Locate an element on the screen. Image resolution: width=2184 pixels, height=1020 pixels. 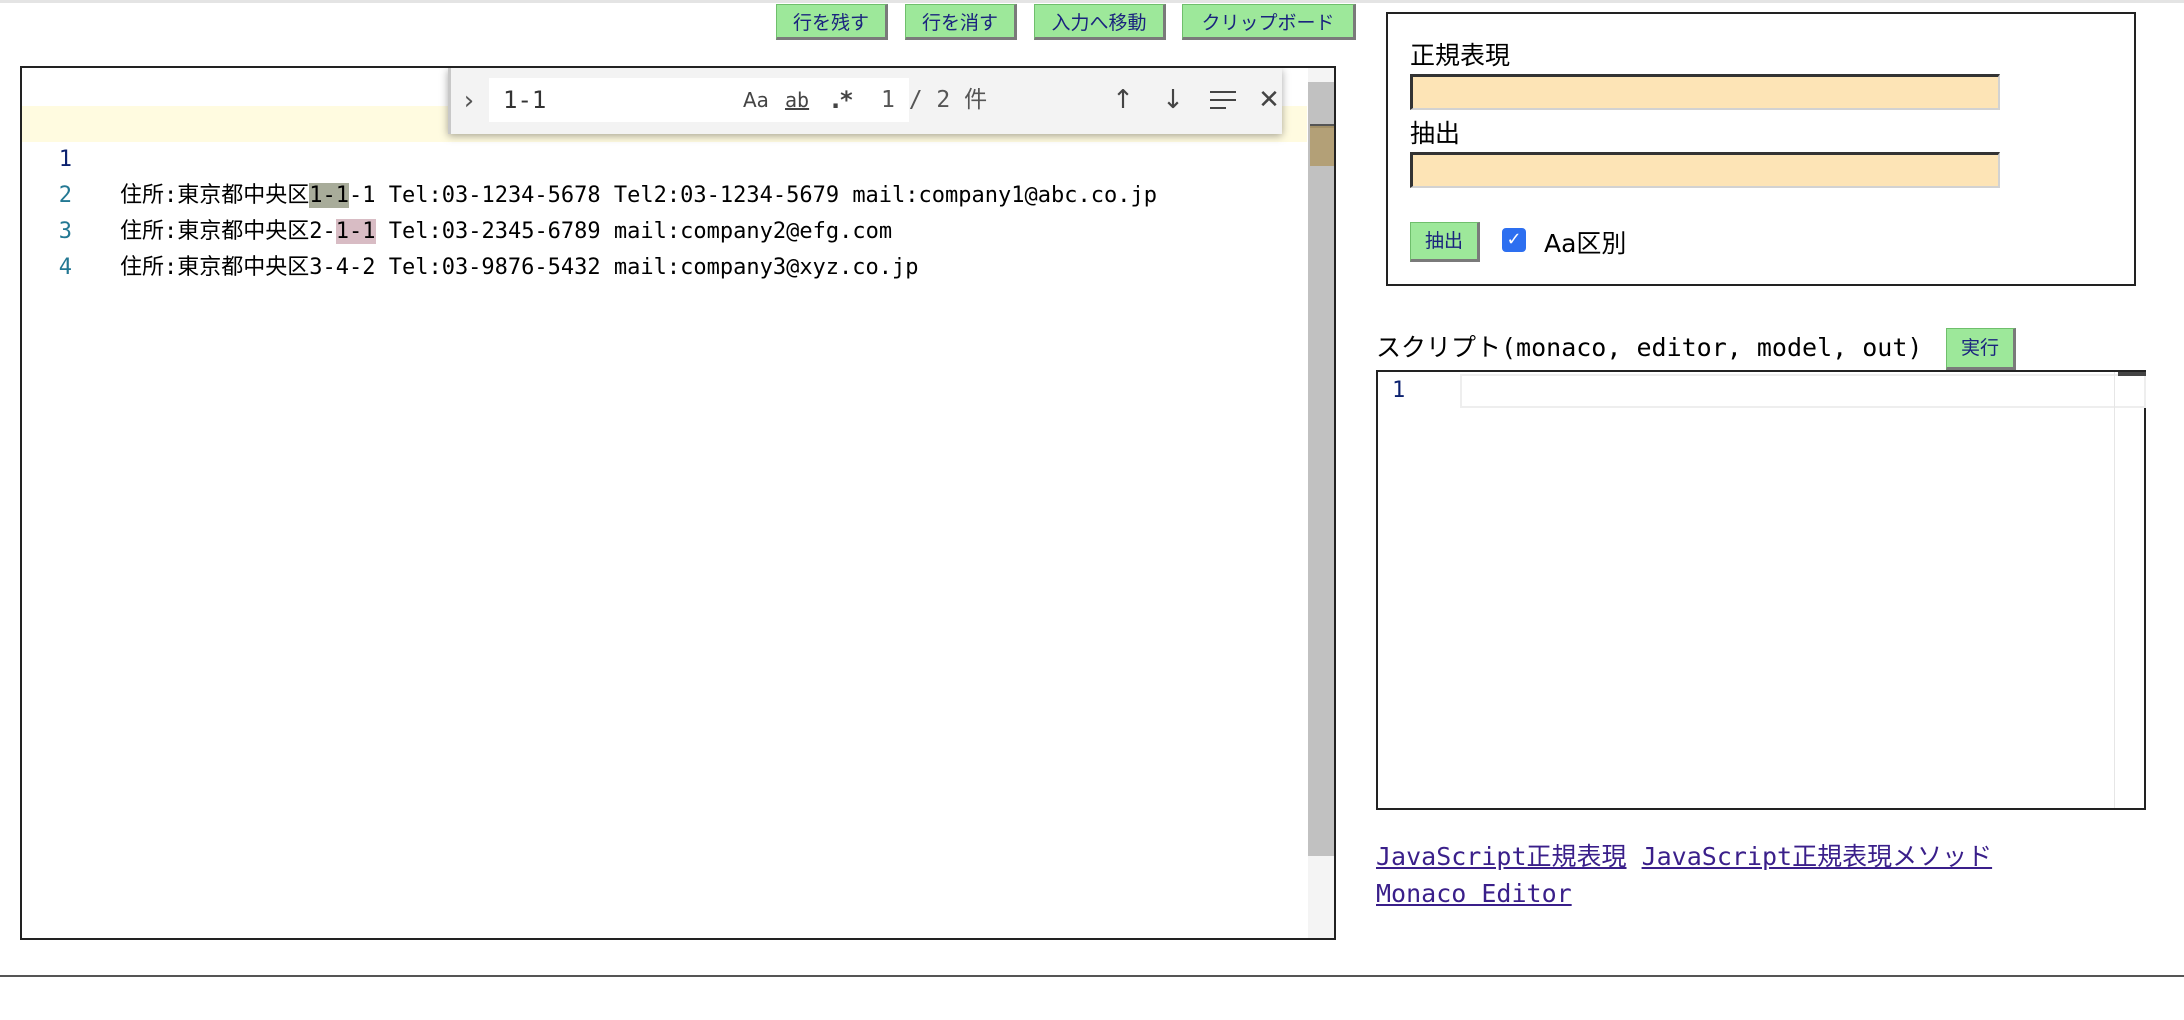
keep-lines-button: 行を残す is located at coordinates (832, 22).